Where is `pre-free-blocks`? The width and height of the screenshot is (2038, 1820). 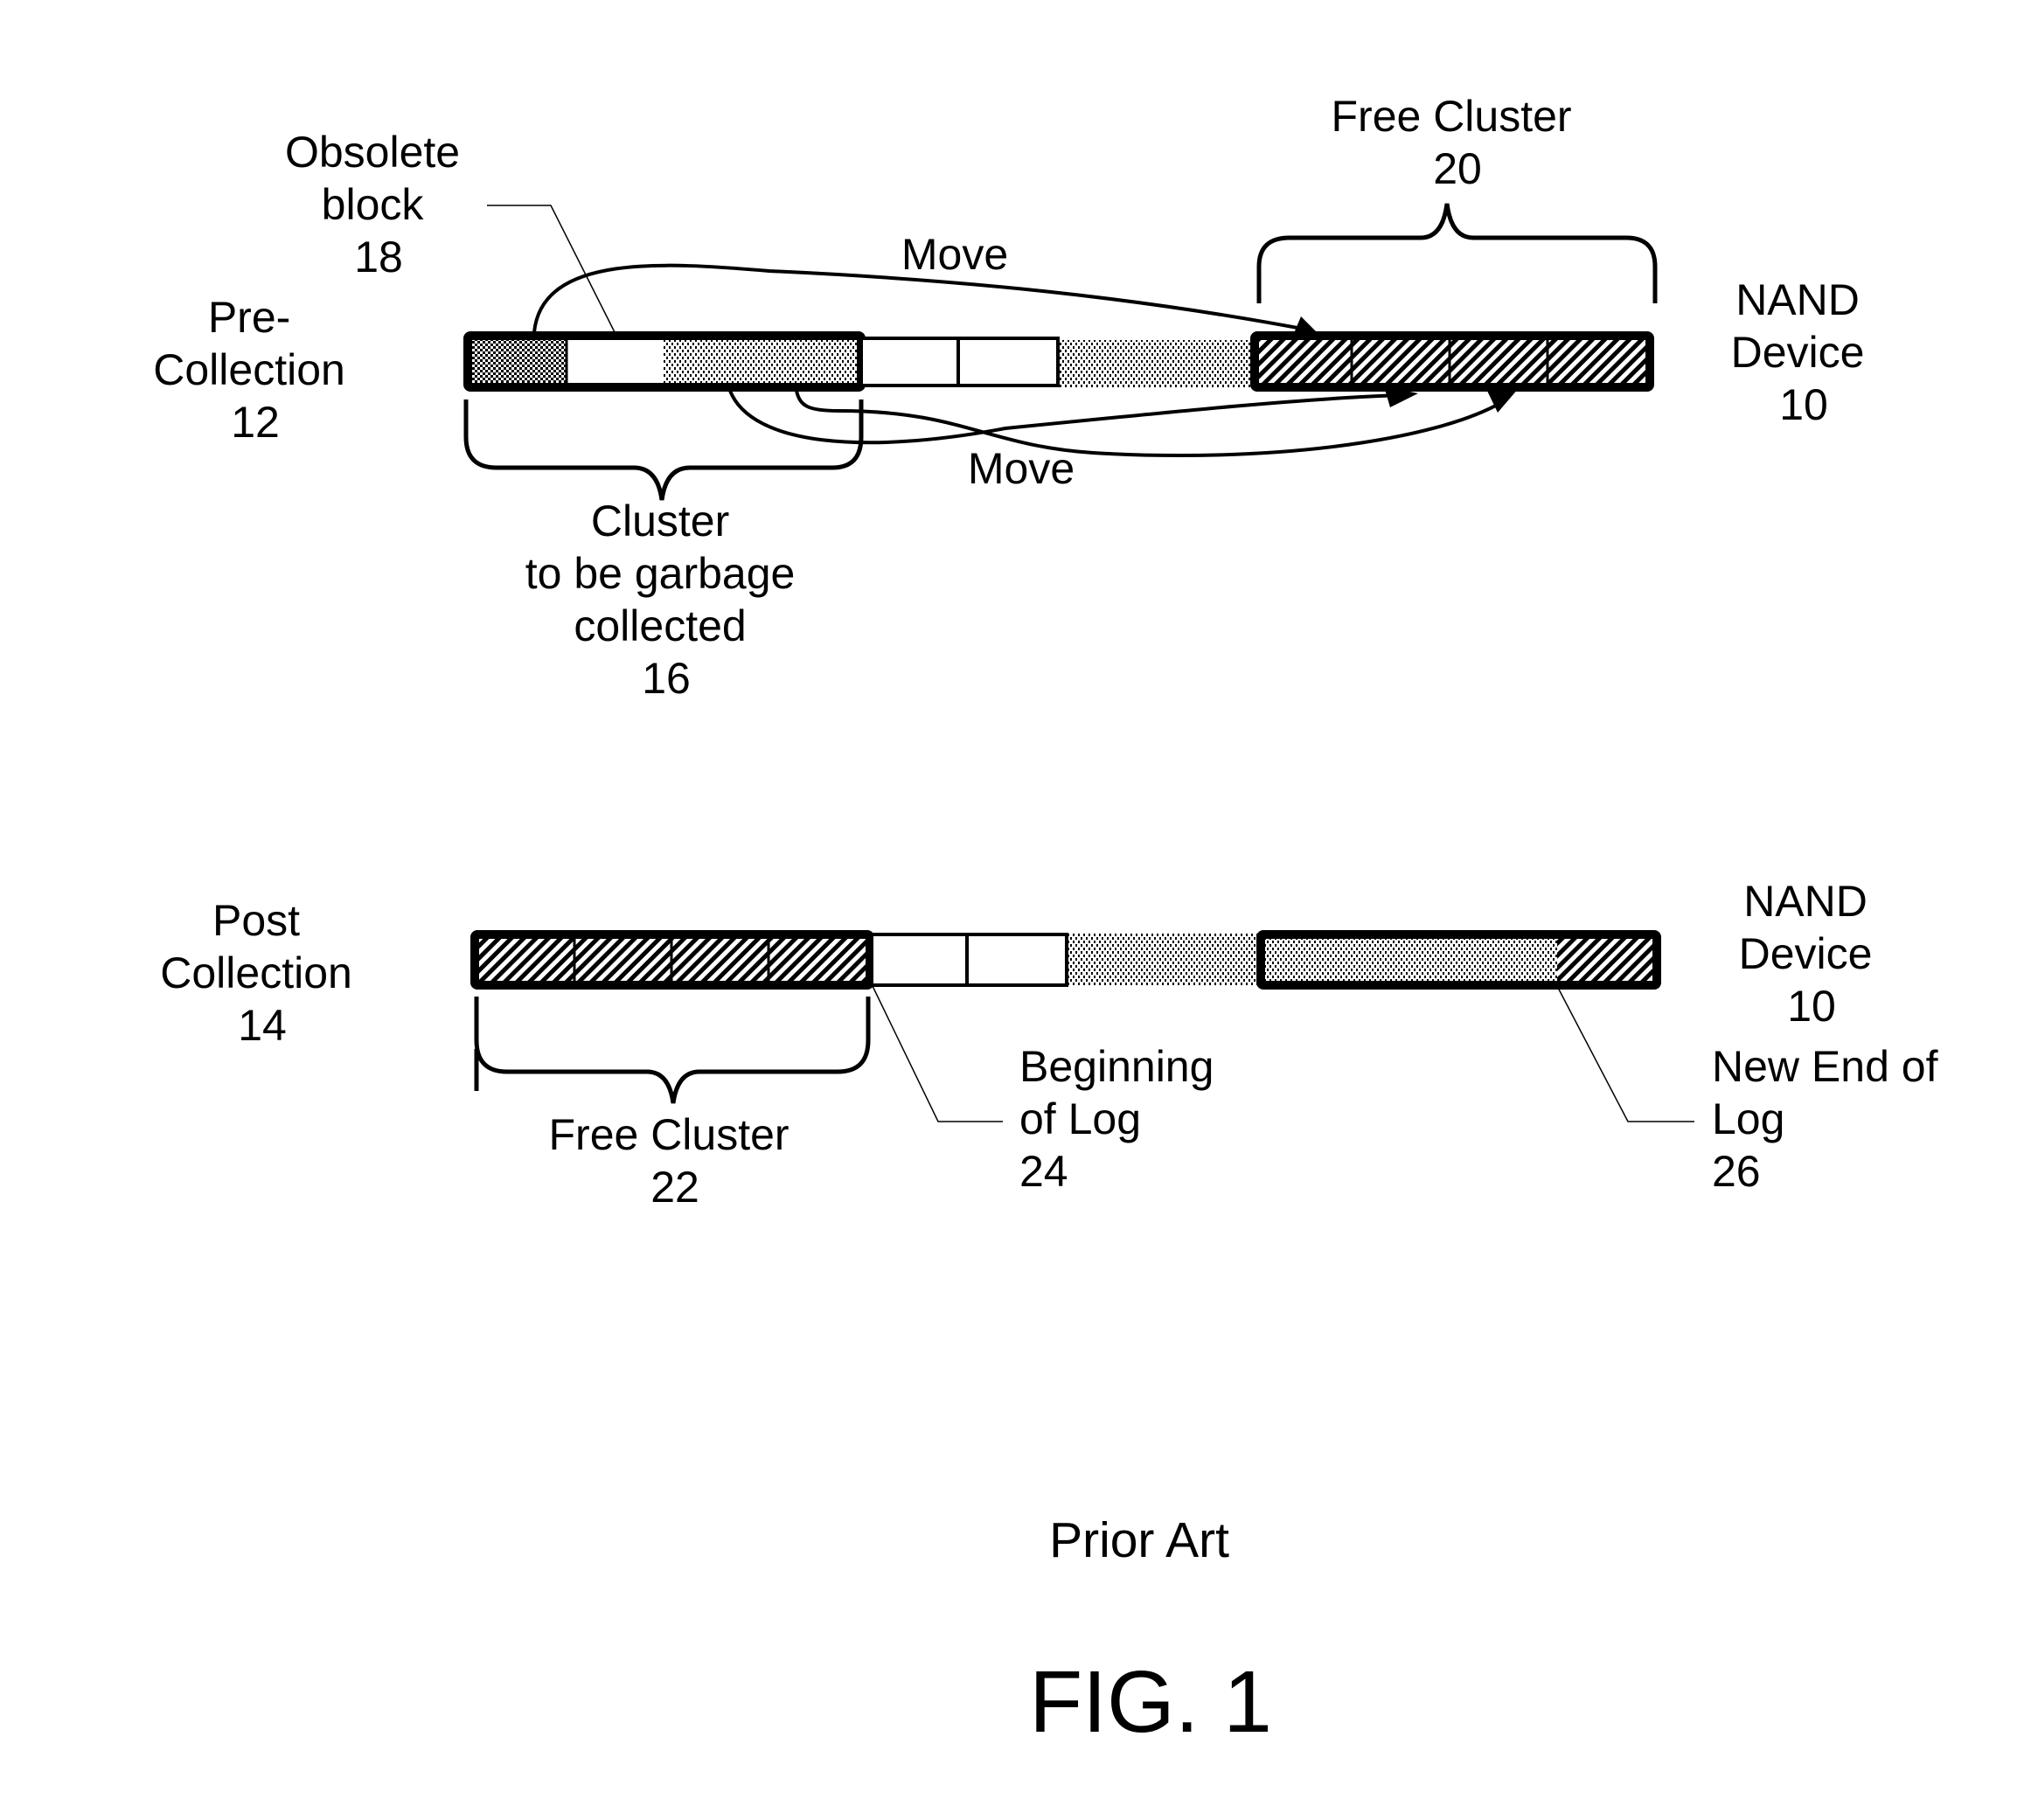 pre-free-blocks is located at coordinates (959, 362).